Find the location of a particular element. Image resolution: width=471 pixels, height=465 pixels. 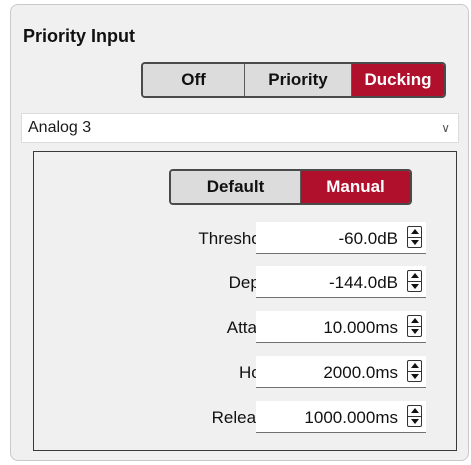

threshold-row: Threshold -60.0dB is located at coordinates (244, 238).